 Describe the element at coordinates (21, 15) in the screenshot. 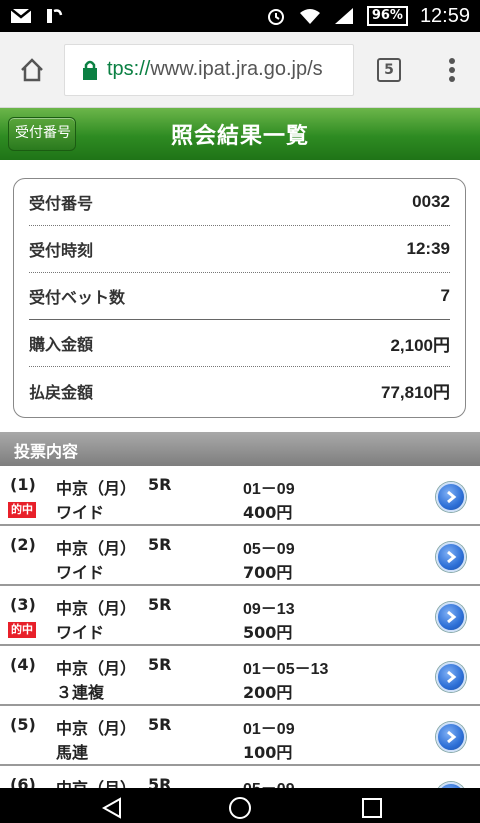

I see `gmail-icon` at that location.